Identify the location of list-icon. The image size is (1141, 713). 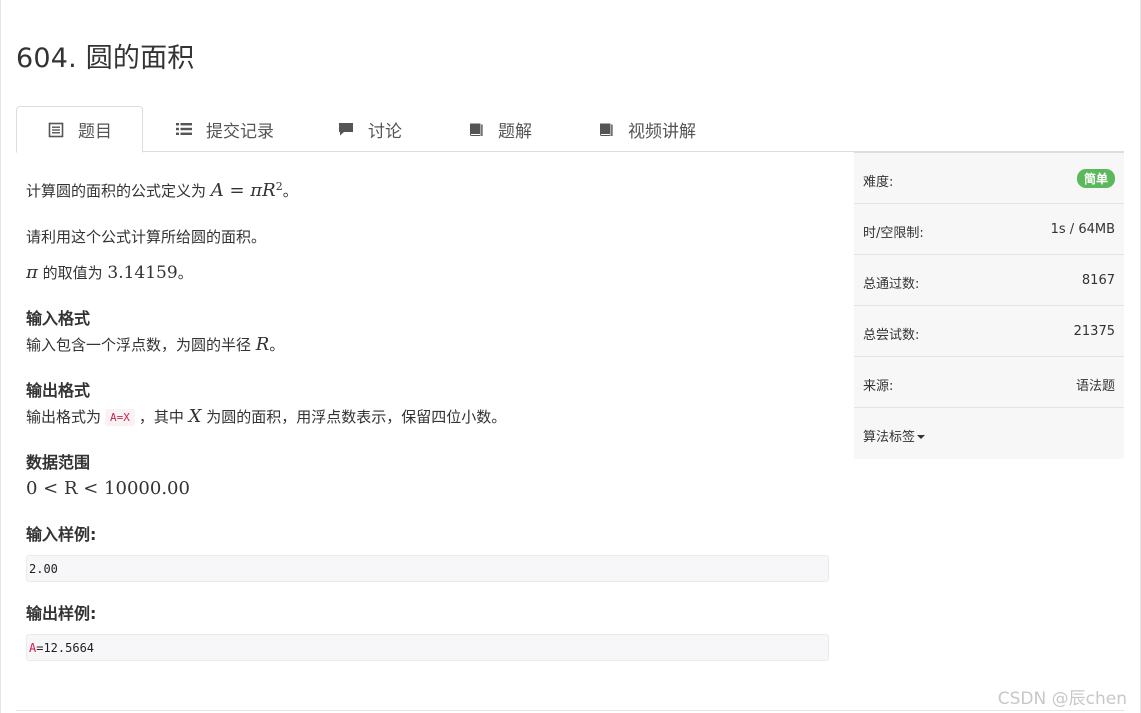
(184, 129).